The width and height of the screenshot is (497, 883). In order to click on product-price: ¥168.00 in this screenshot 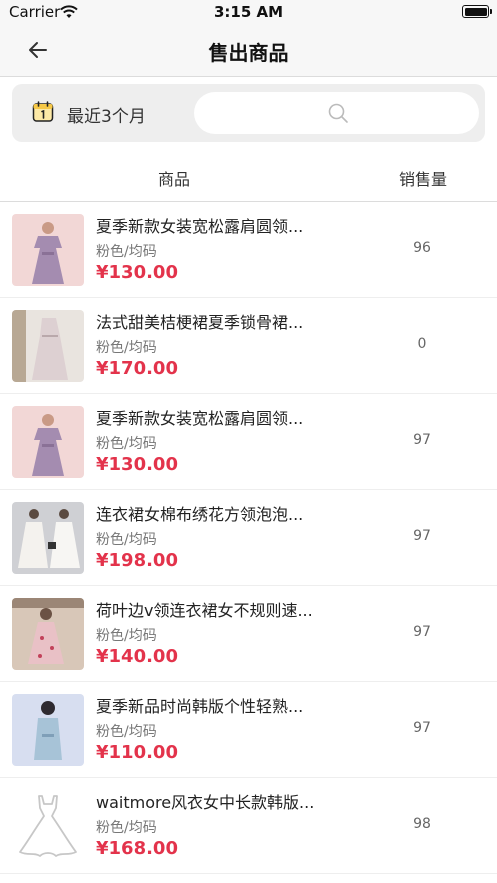, I will do `click(137, 848)`.